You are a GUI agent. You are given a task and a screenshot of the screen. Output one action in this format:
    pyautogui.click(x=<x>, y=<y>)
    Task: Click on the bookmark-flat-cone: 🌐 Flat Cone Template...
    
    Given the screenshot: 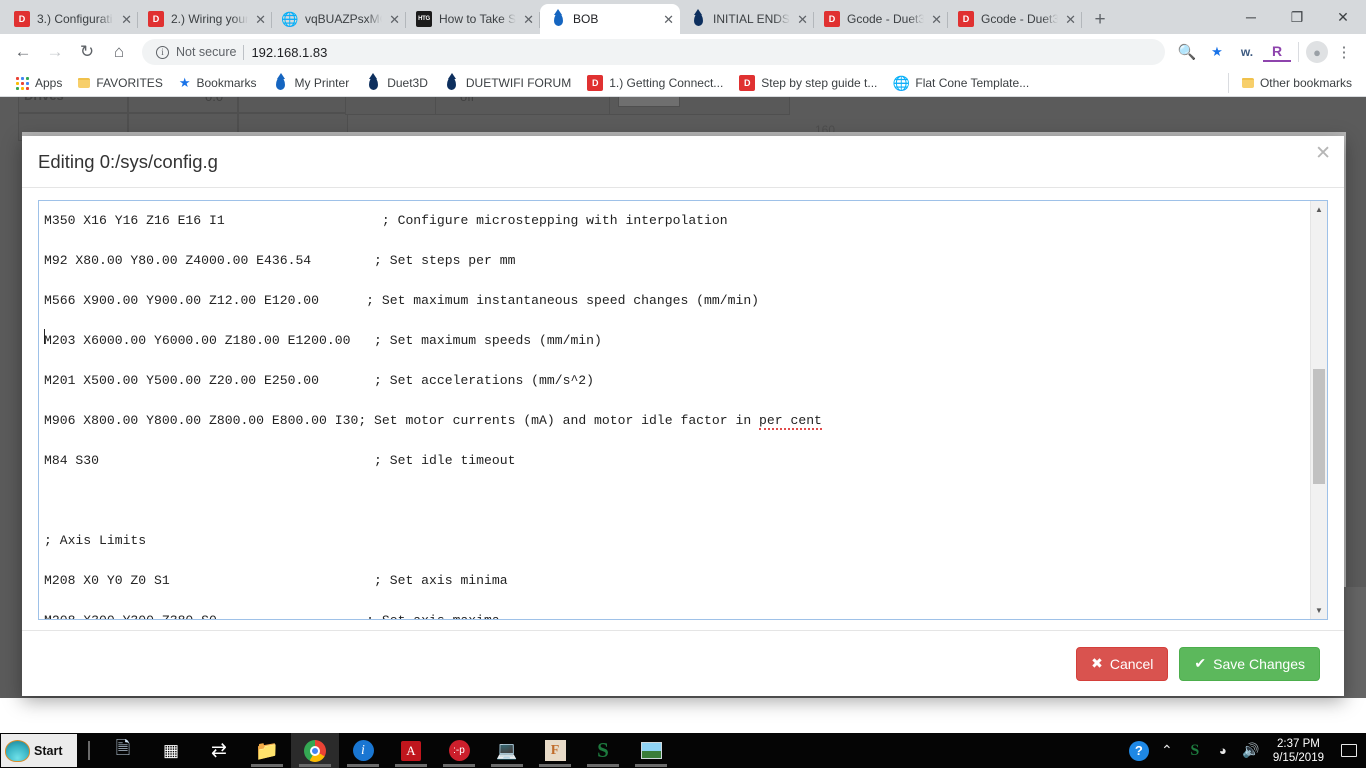 What is the action you would take?
    pyautogui.click(x=961, y=83)
    